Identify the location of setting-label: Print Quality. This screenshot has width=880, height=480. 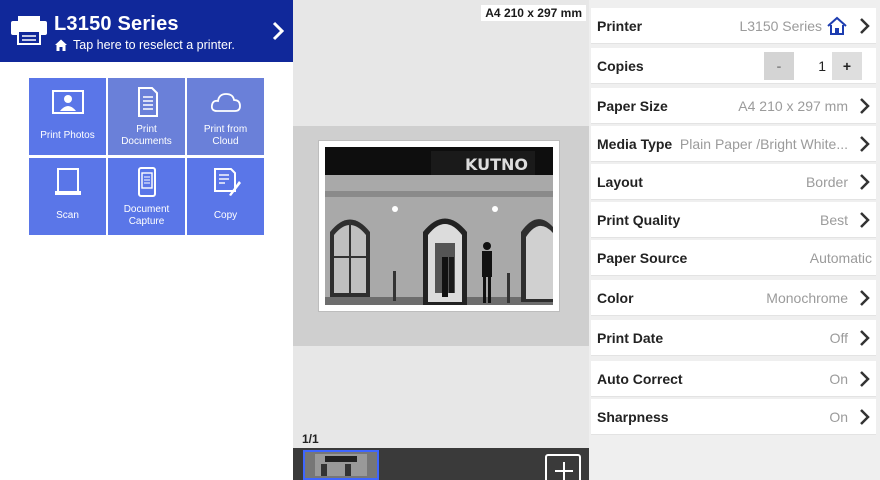
(639, 219).